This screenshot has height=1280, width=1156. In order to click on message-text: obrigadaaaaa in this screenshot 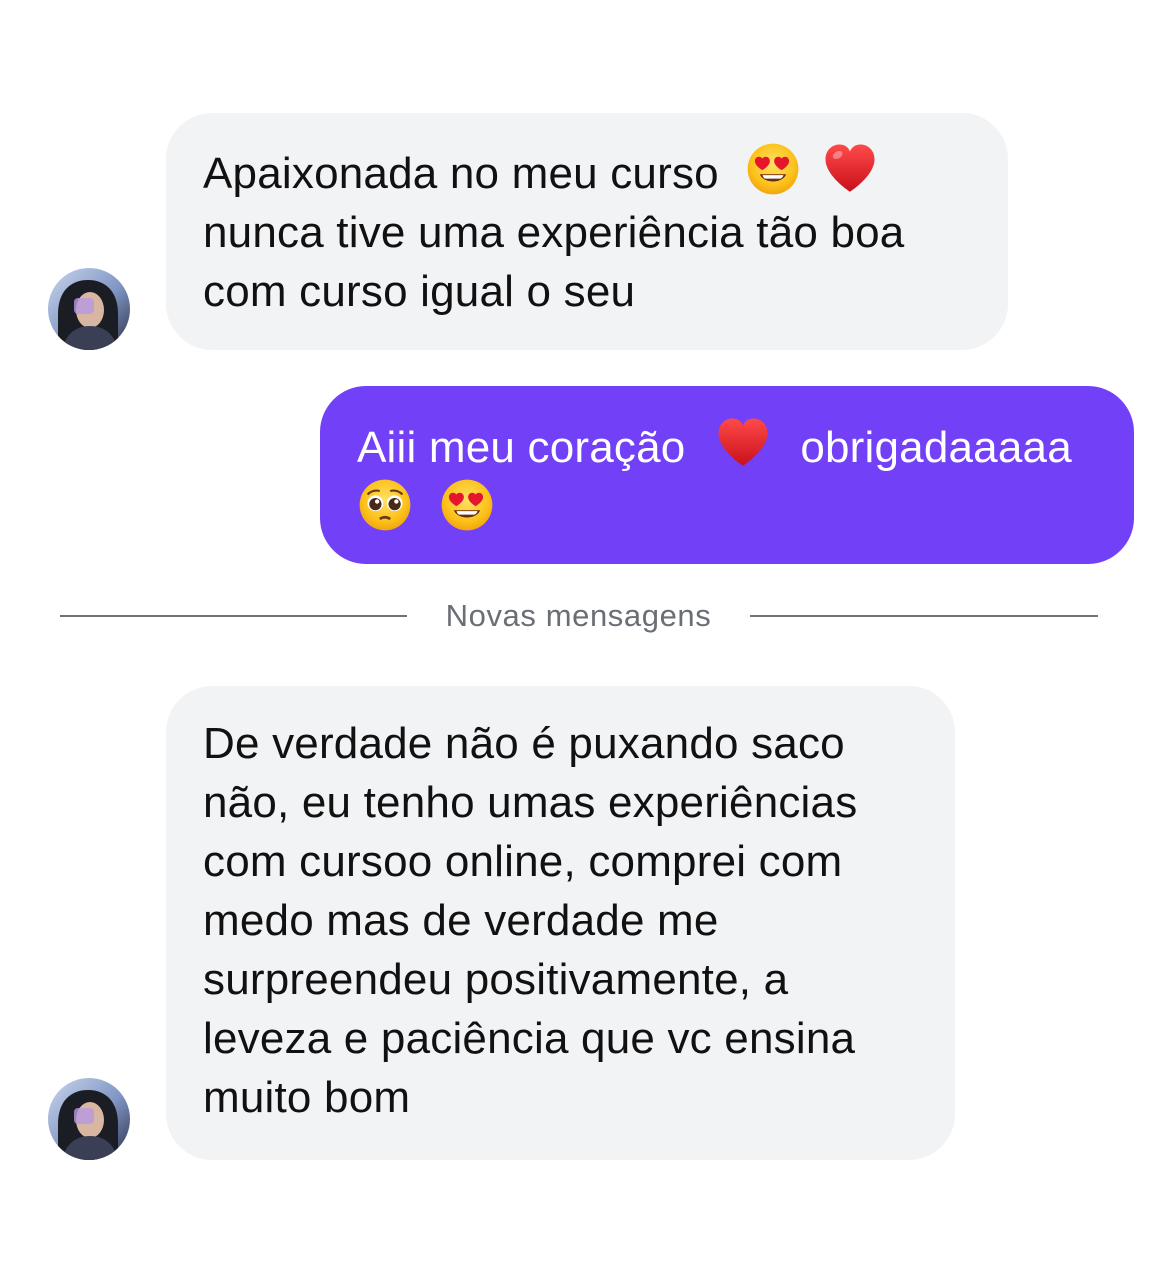, I will do `click(936, 447)`.